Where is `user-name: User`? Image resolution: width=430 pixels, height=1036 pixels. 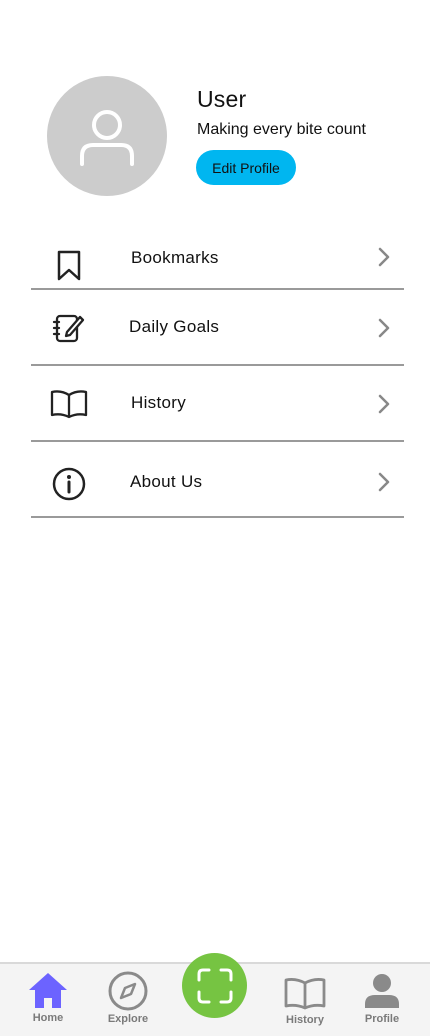 user-name: User is located at coordinates (222, 99).